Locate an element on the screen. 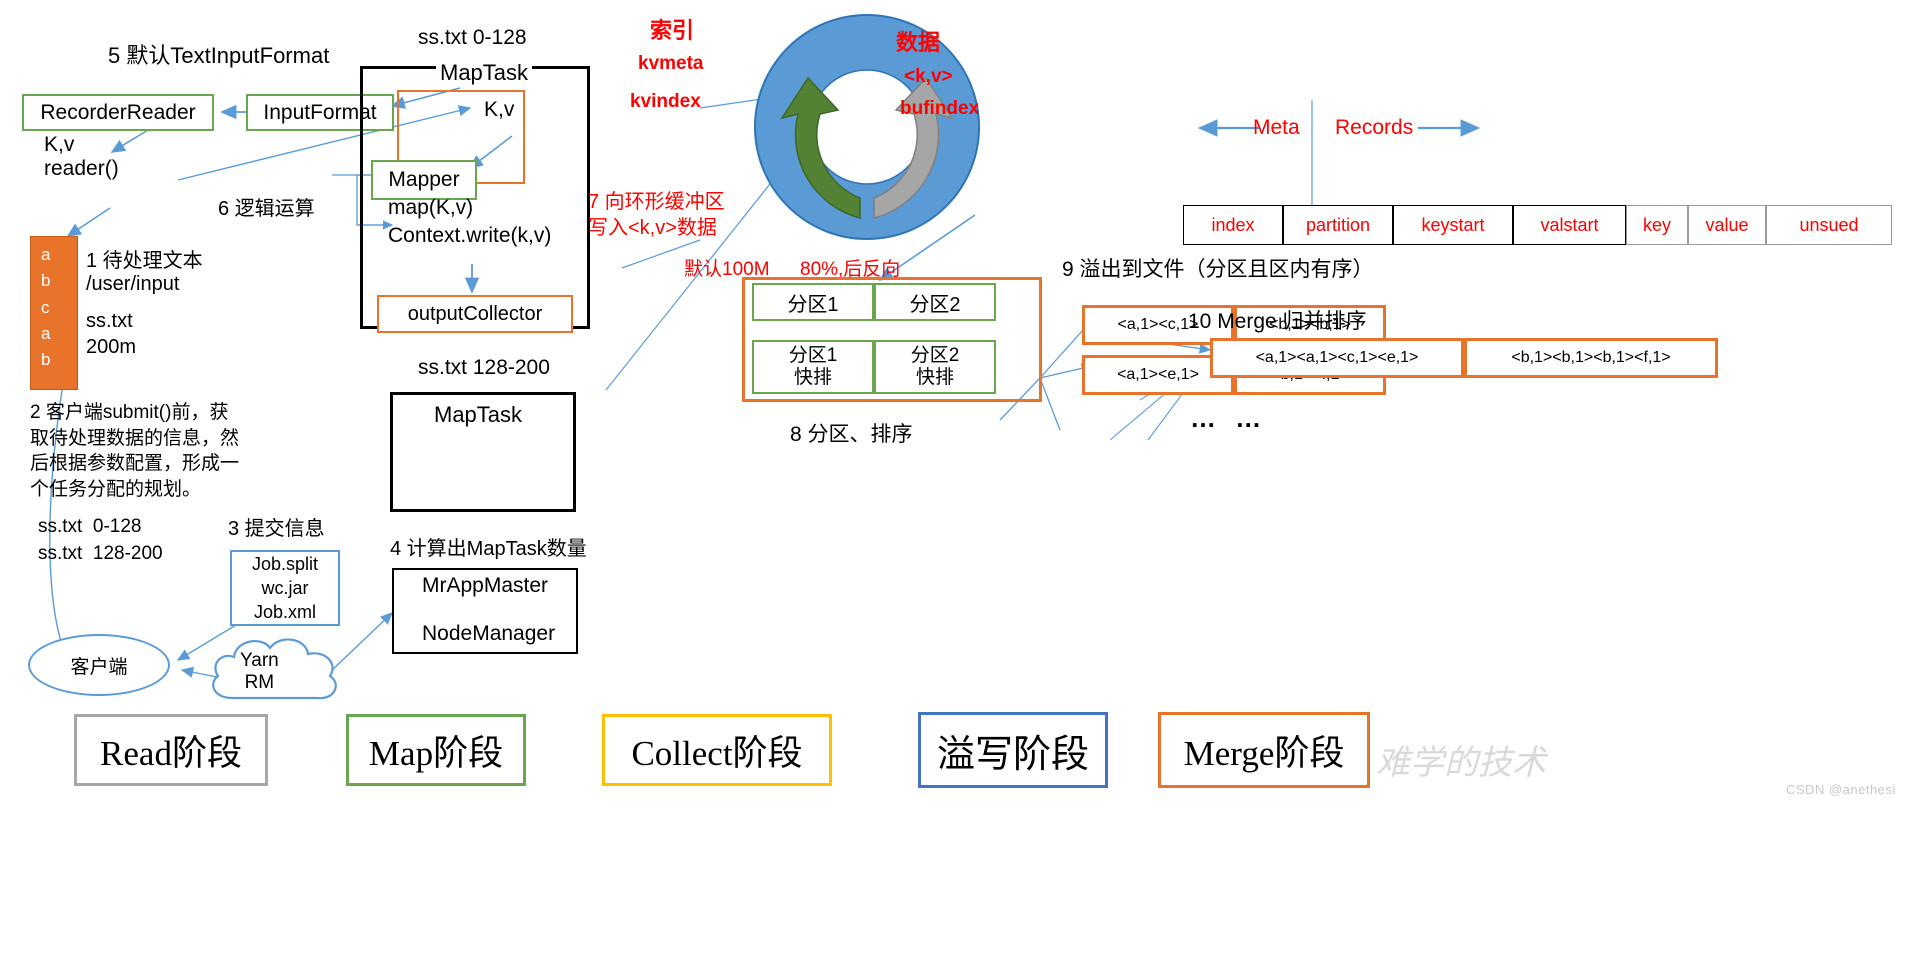 Image resolution: width=1920 pixels, height=961 pixels. context-write-label: Context.write(k,v) is located at coordinates (470, 235).